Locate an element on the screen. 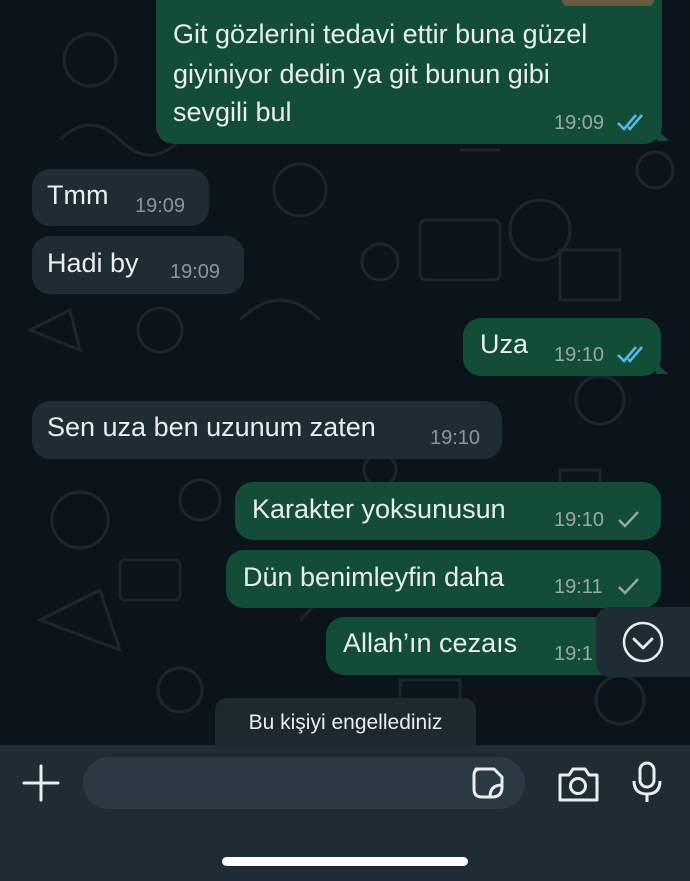 The image size is (690, 881). microphone-icon is located at coordinates (647, 783).